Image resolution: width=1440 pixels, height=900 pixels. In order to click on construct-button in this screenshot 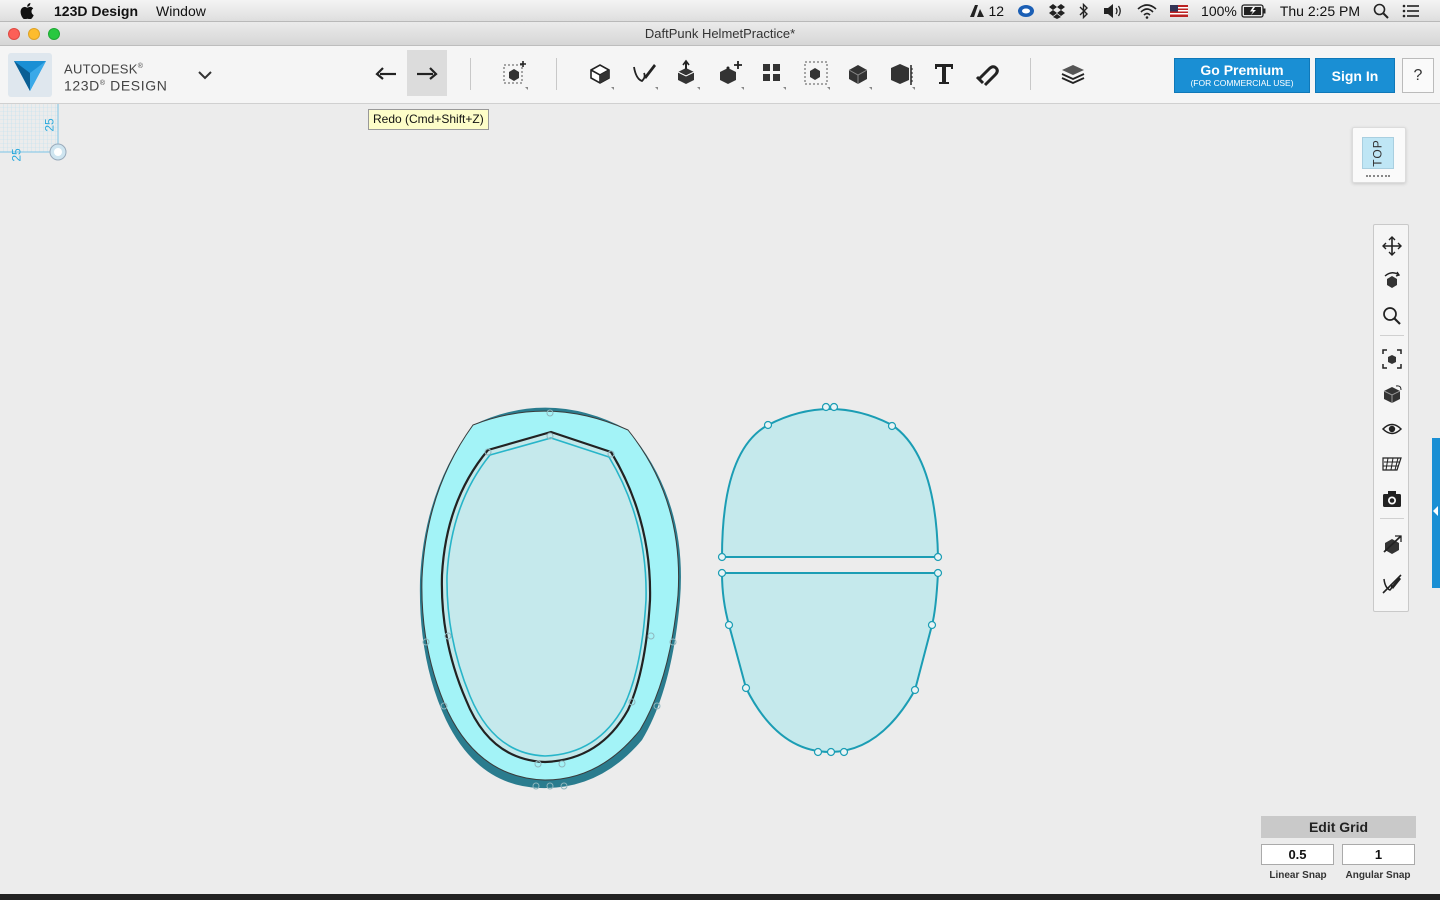, I will do `click(686, 73)`.